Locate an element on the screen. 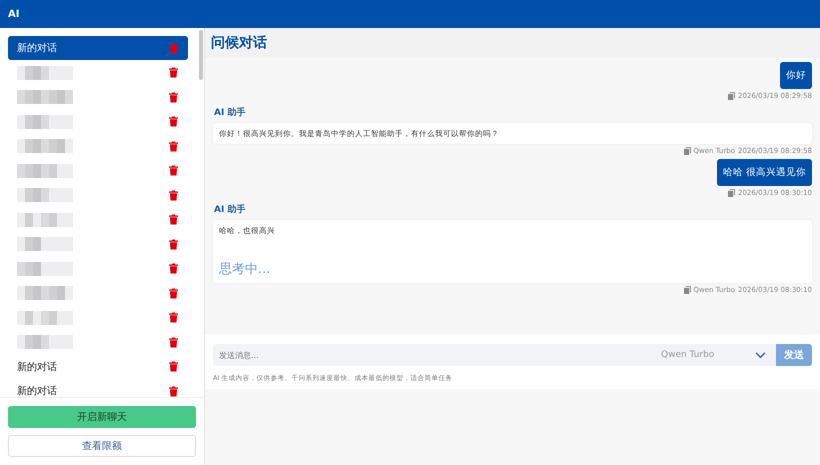 Image resolution: width=820 pixels, height=465 pixels. user-message: 你好 is located at coordinates (796, 75).